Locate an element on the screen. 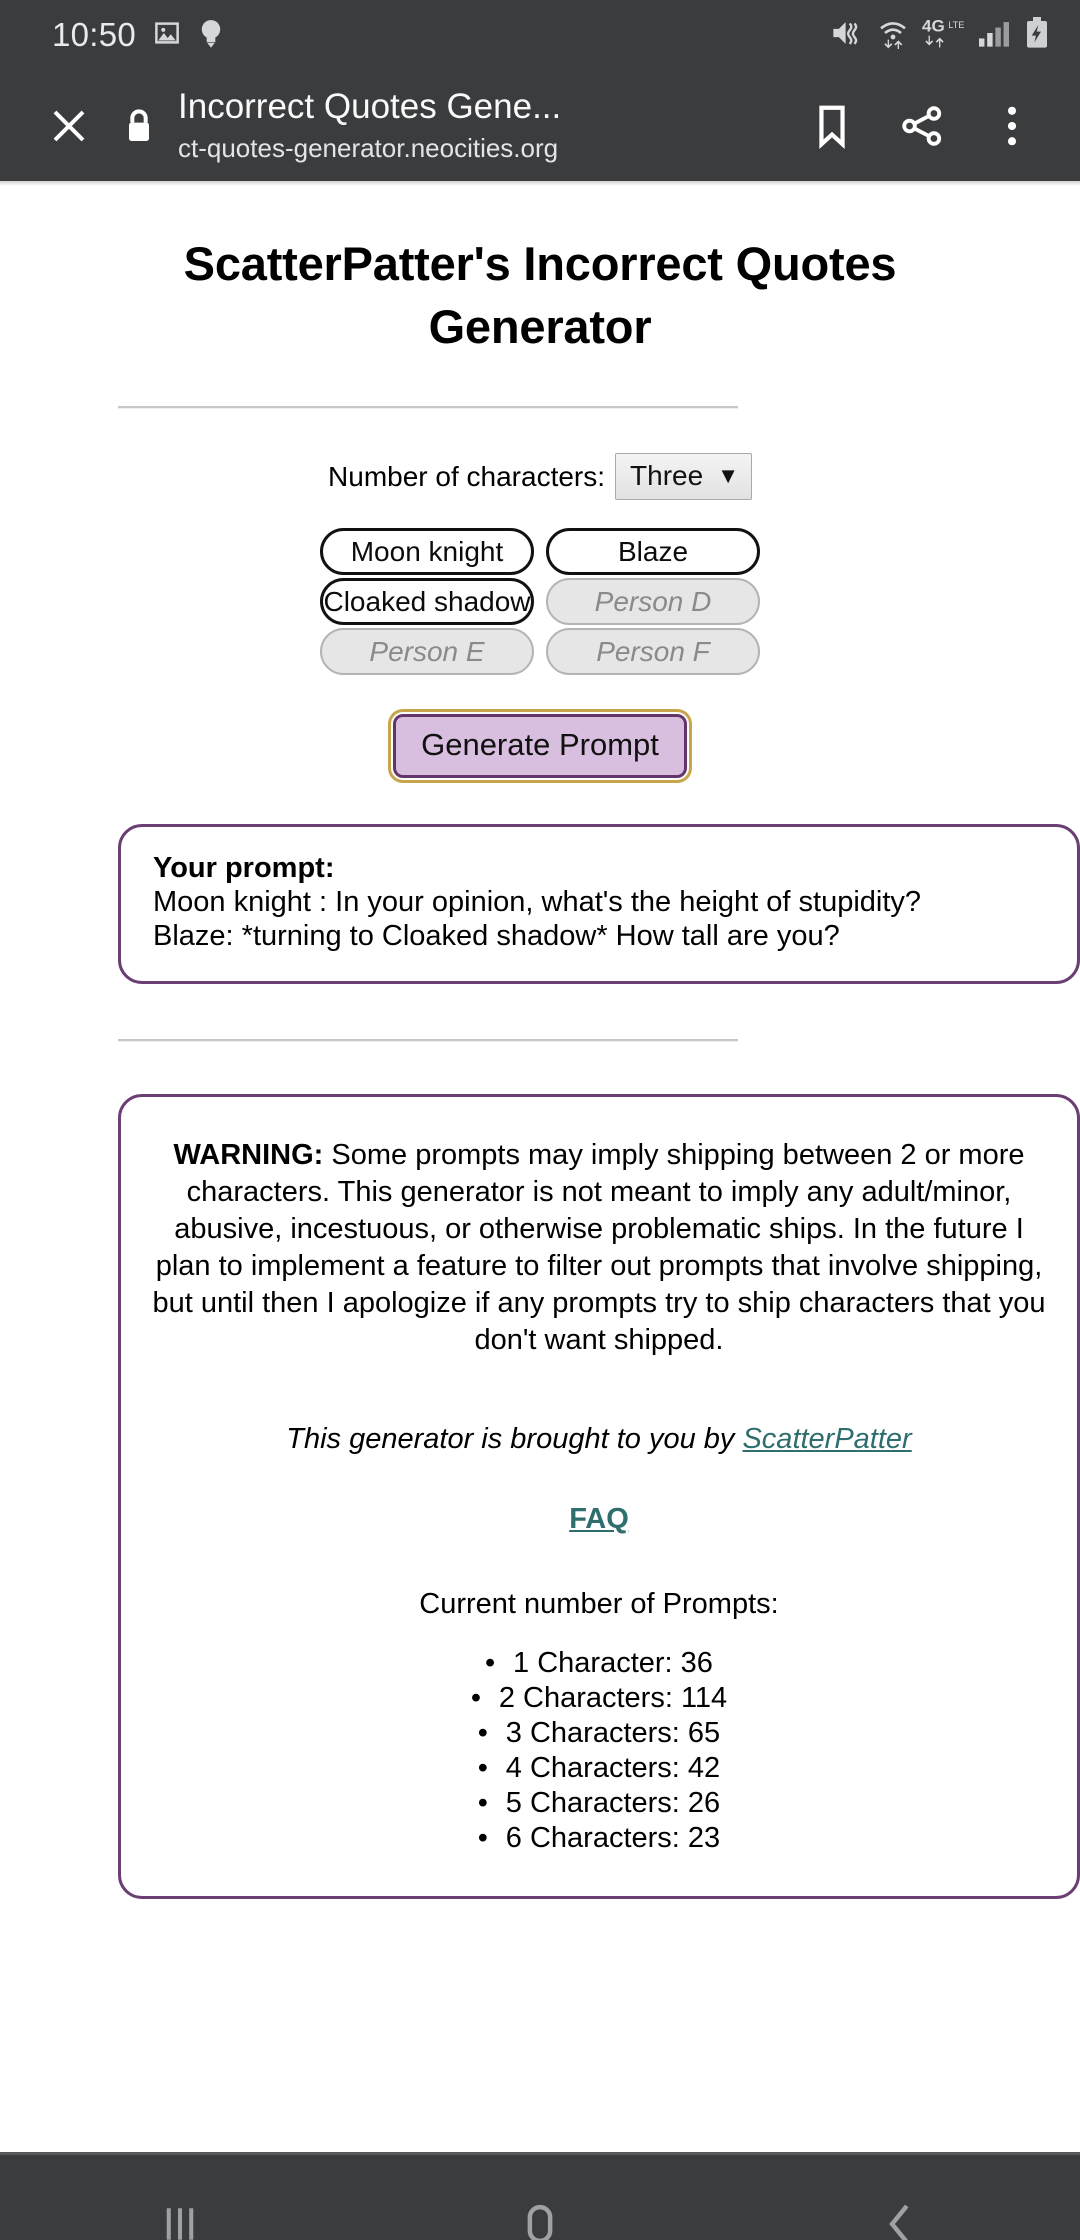 The height and width of the screenshot is (2240, 1080). 4g-lte-icon: 4G LTE is located at coordinates (943, 35).